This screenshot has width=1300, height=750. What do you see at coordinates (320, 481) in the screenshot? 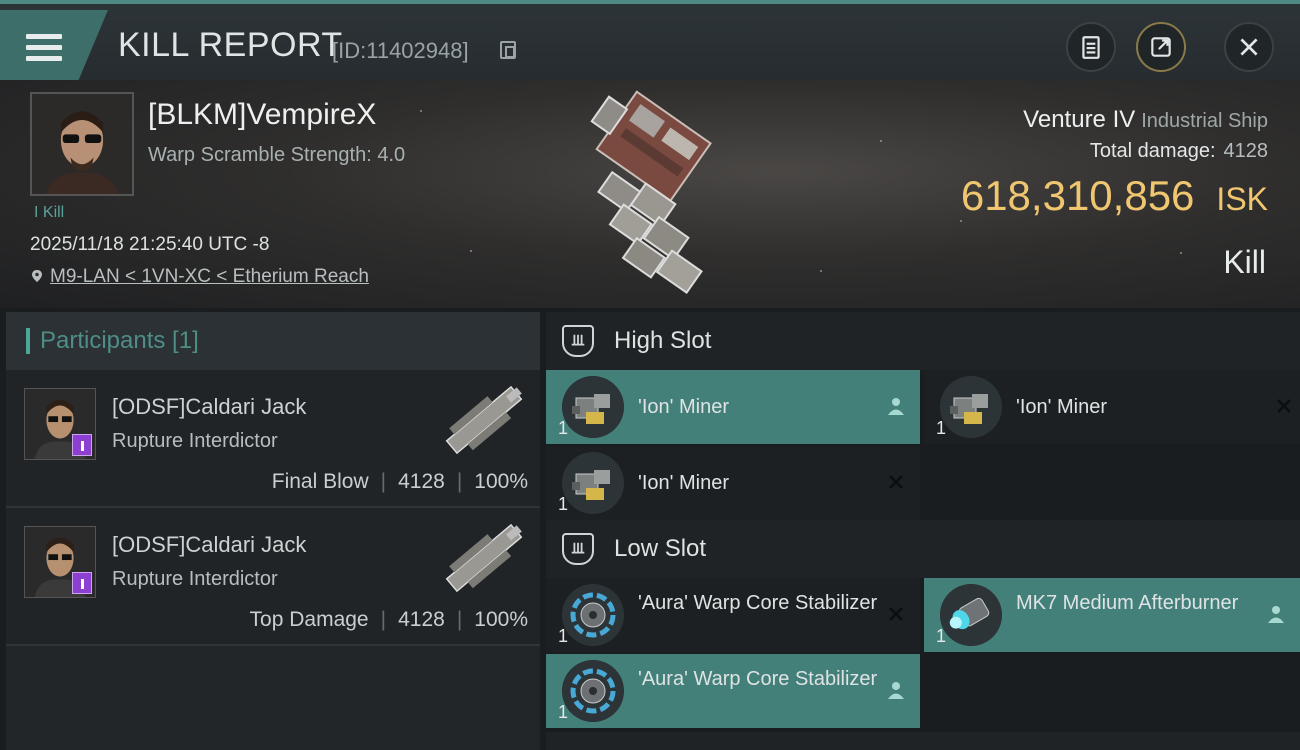
I see `participant-role: Final Blow` at bounding box center [320, 481].